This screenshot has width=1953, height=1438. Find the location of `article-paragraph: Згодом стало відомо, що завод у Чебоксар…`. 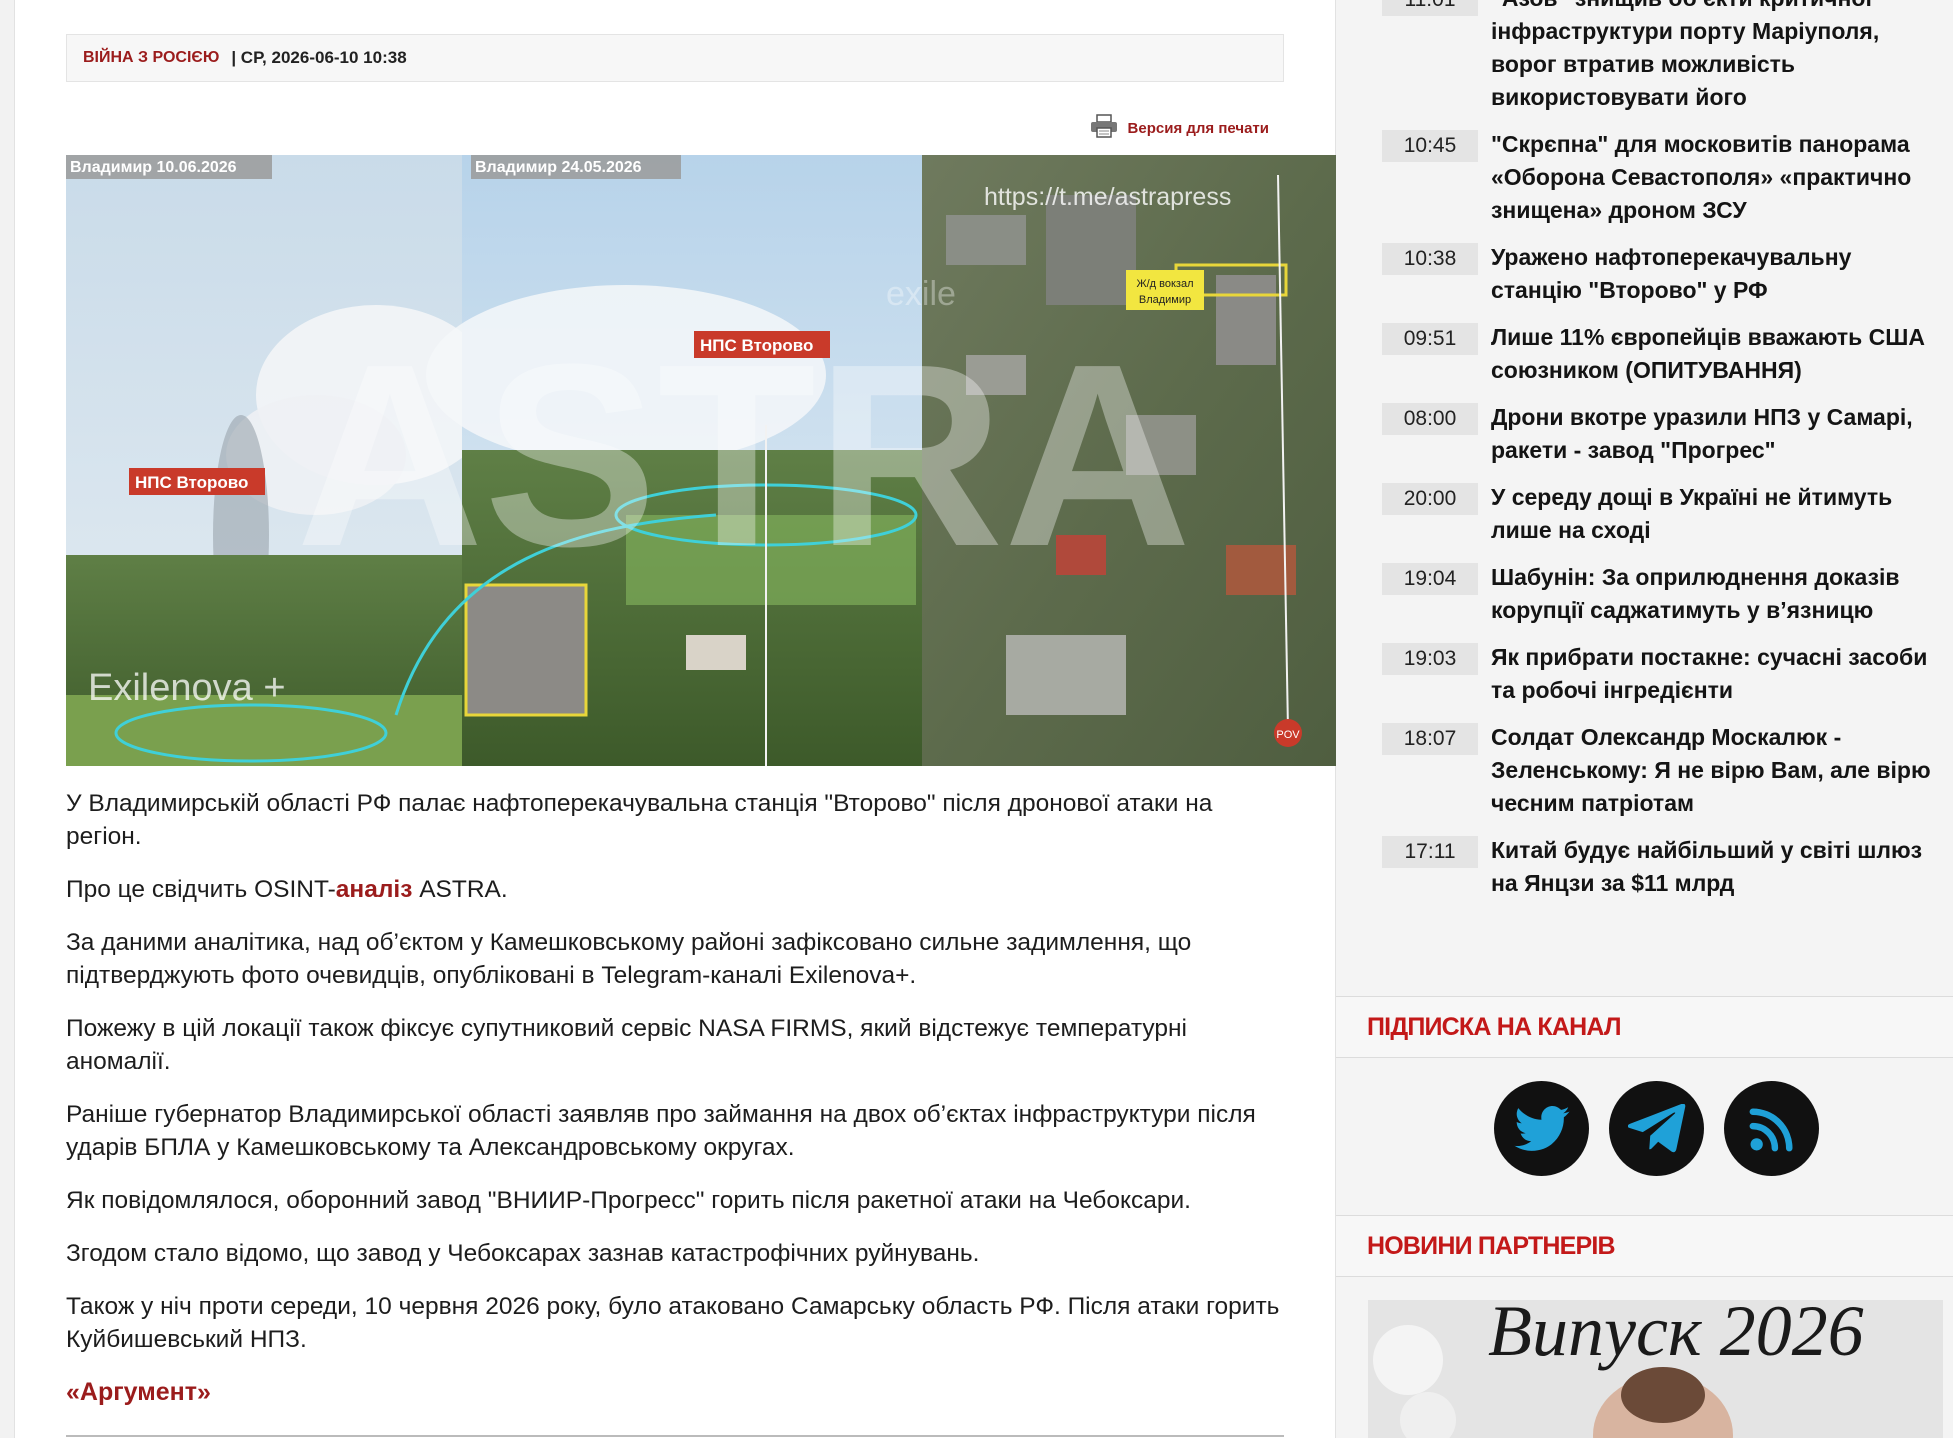

article-paragraph: Згодом стало відомо, що завод у Чебоксар… is located at coordinates (523, 1253).